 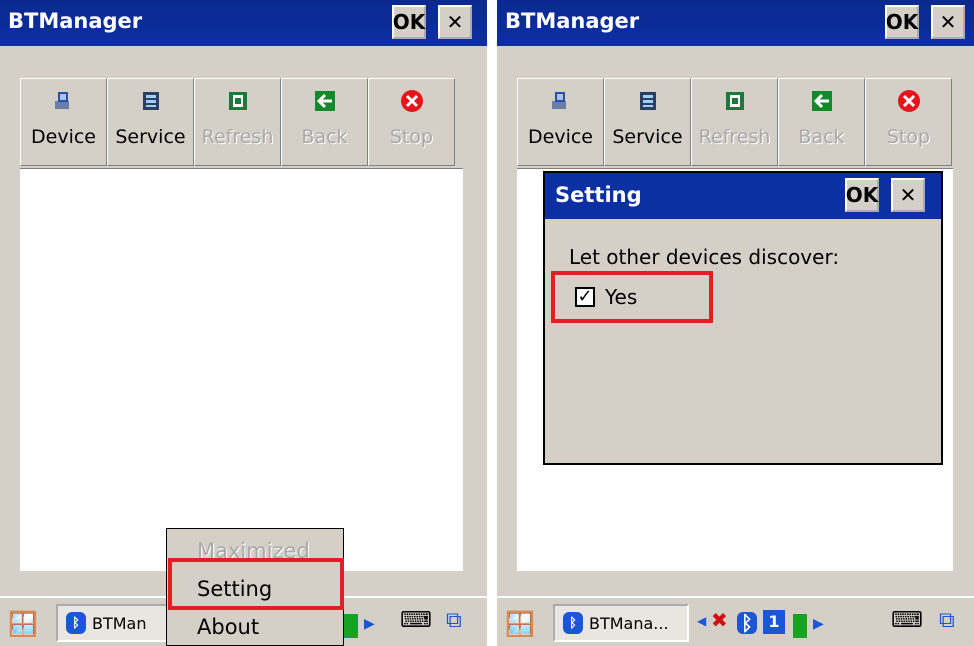 I want to click on taskbar-app-label: BTMan, so click(x=119, y=623).